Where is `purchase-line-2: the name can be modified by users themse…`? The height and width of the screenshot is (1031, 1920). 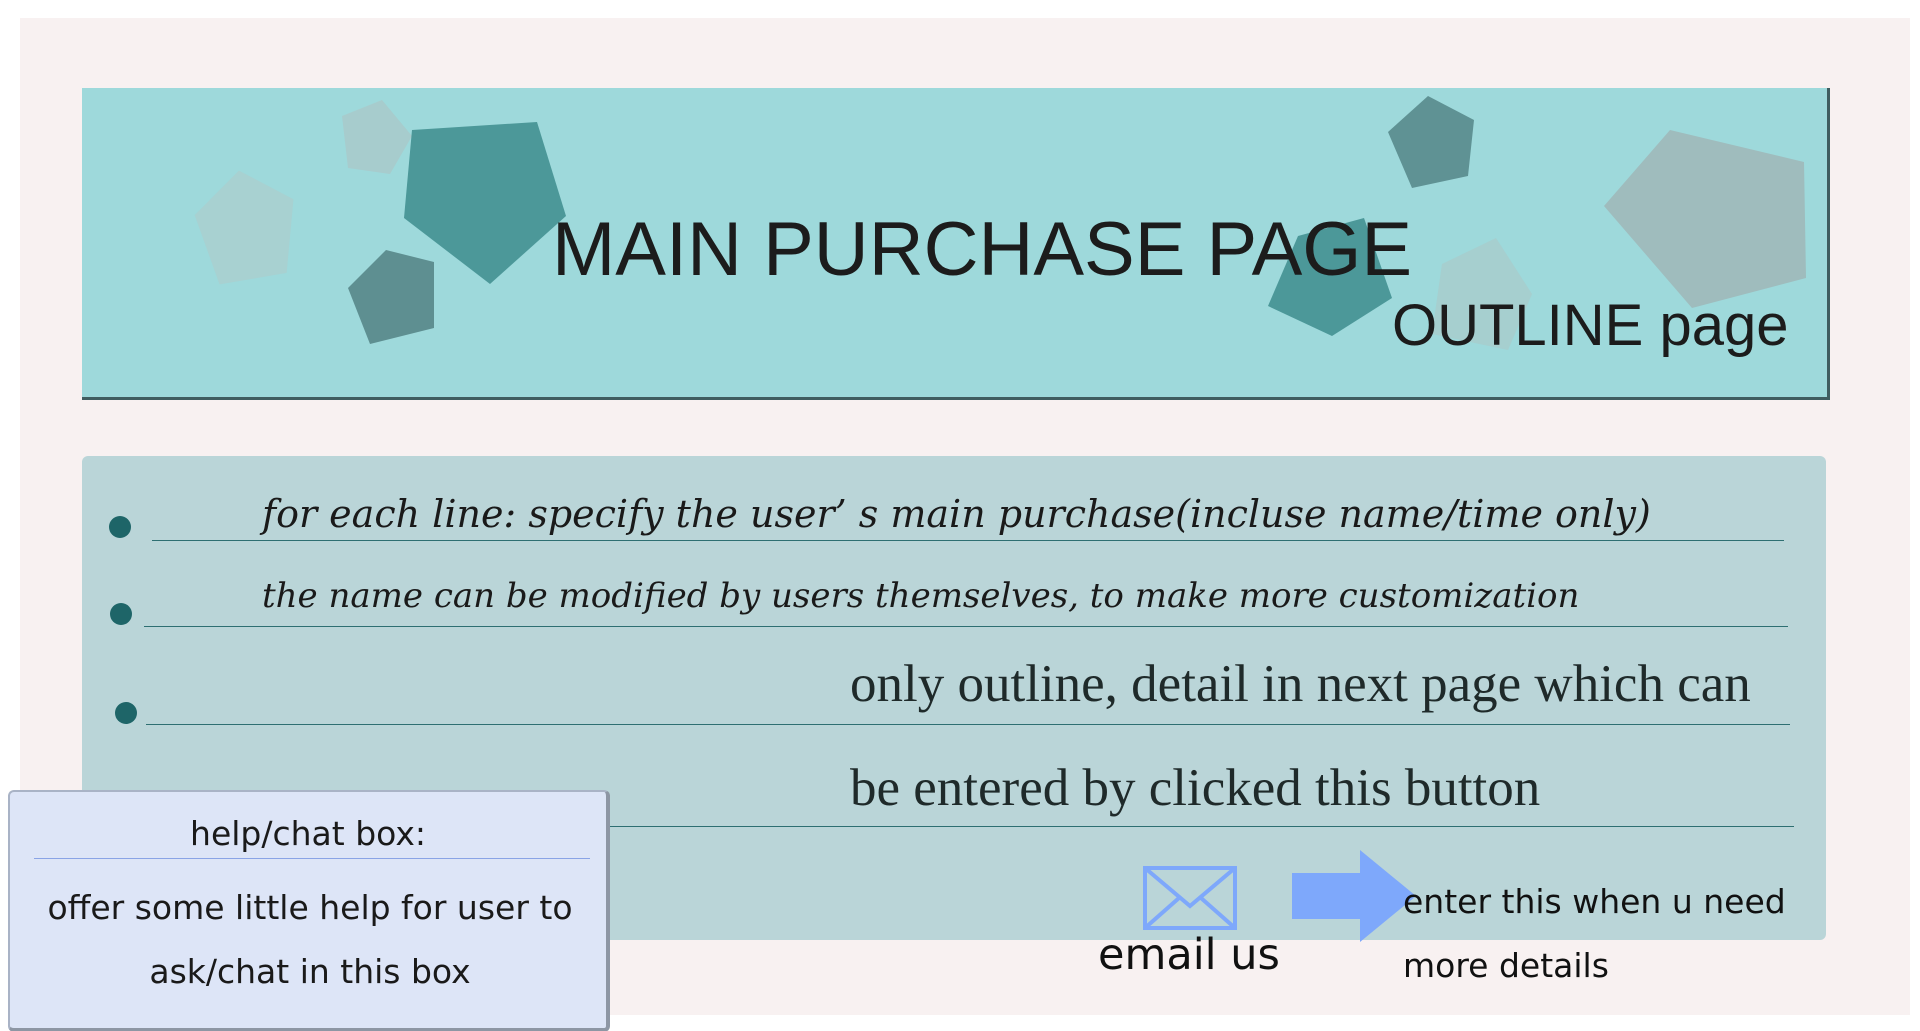 purchase-line-2: the name can be modified by users themse… is located at coordinates (920, 596).